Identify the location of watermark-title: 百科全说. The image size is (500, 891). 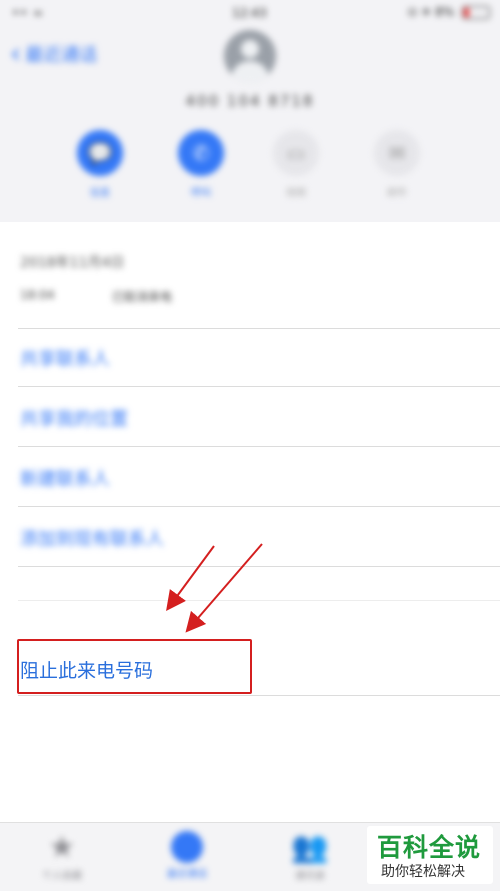
(429, 847).